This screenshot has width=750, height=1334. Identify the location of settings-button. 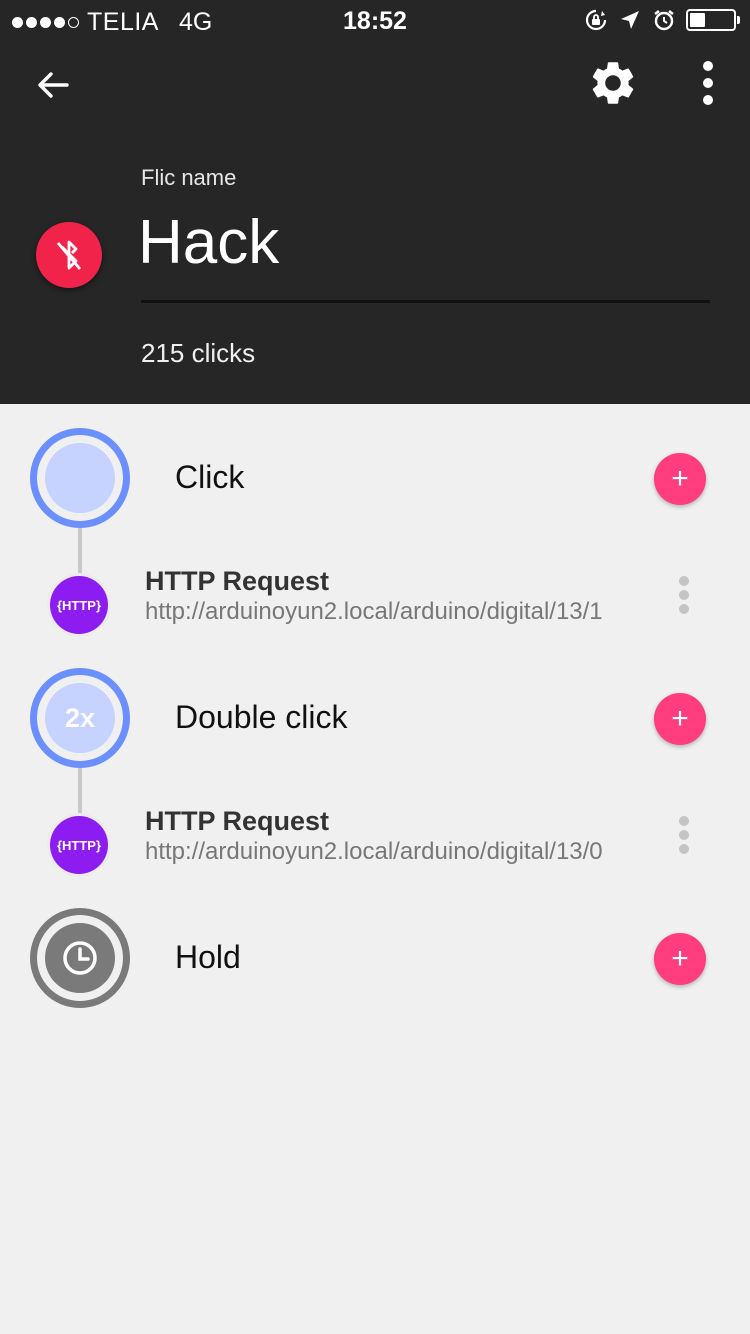
(613, 83).